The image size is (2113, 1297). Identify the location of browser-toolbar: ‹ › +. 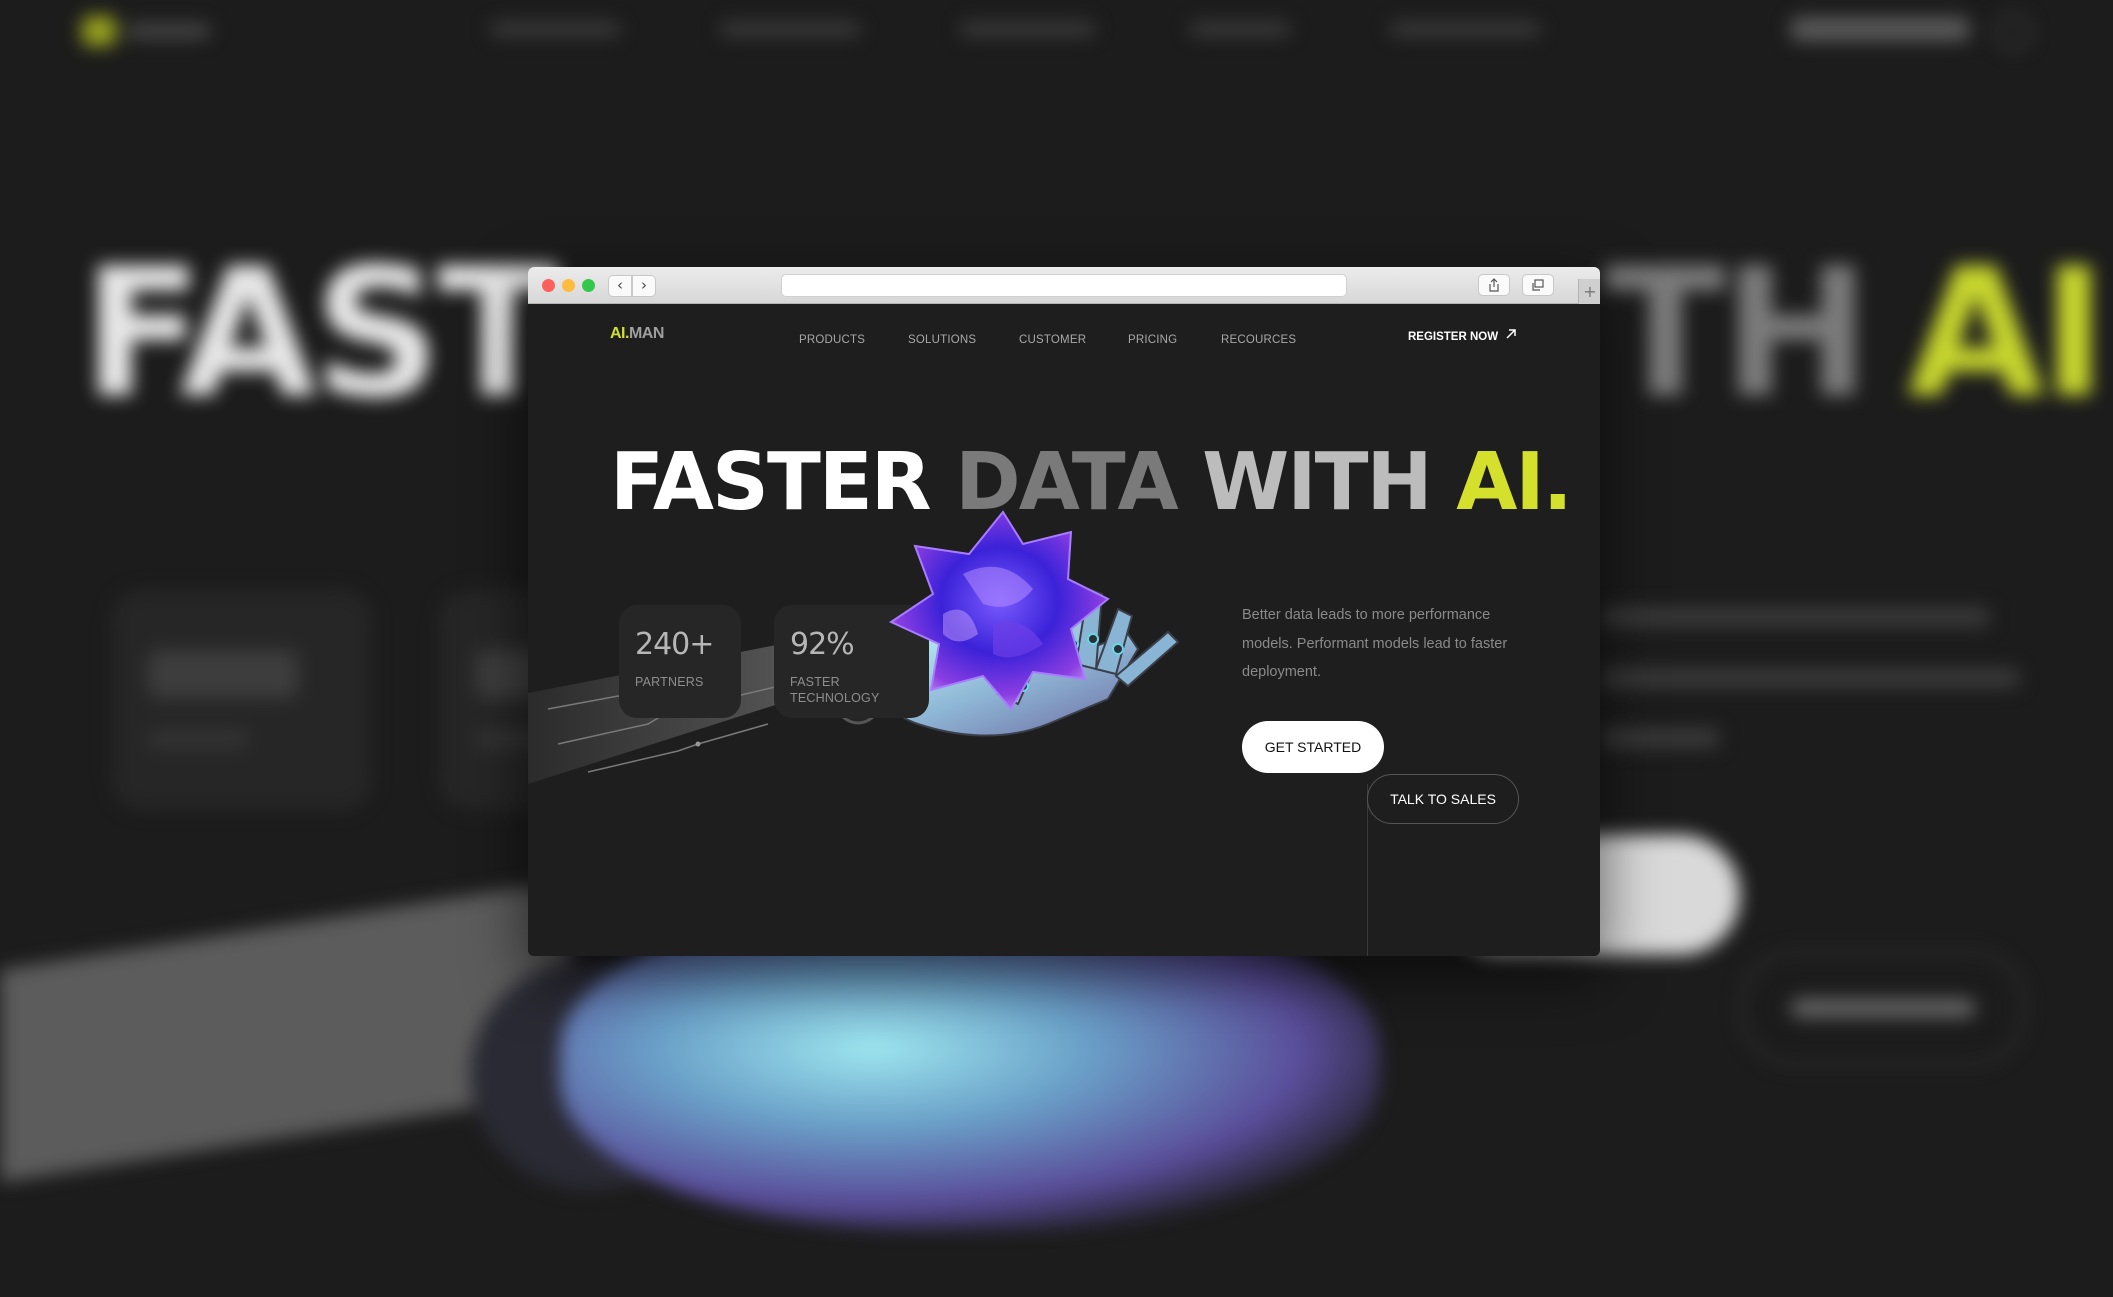
(1064, 285).